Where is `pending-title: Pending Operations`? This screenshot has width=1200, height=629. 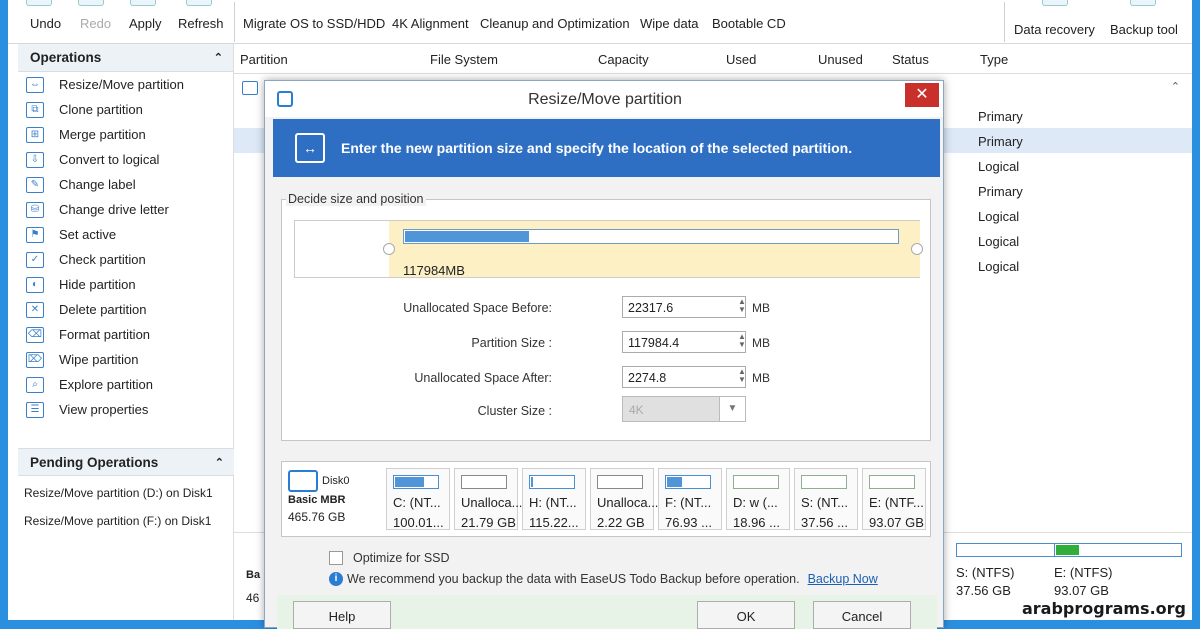
pending-title: Pending Operations is located at coordinates (94, 462).